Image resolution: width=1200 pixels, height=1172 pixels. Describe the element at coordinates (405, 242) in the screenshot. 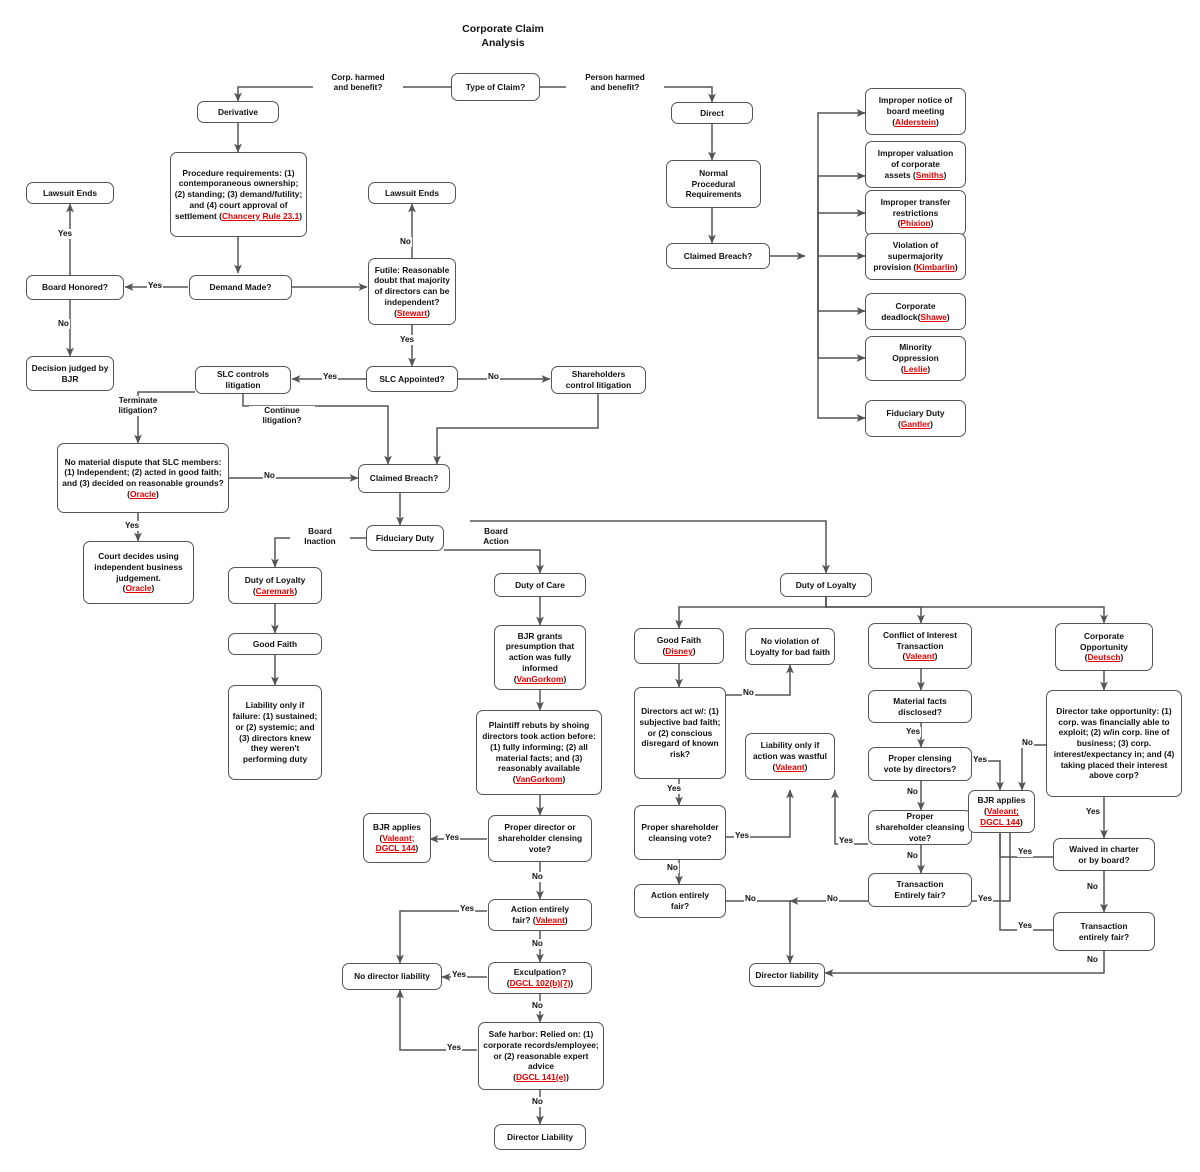

I see `edge-label-no-futile: No` at that location.